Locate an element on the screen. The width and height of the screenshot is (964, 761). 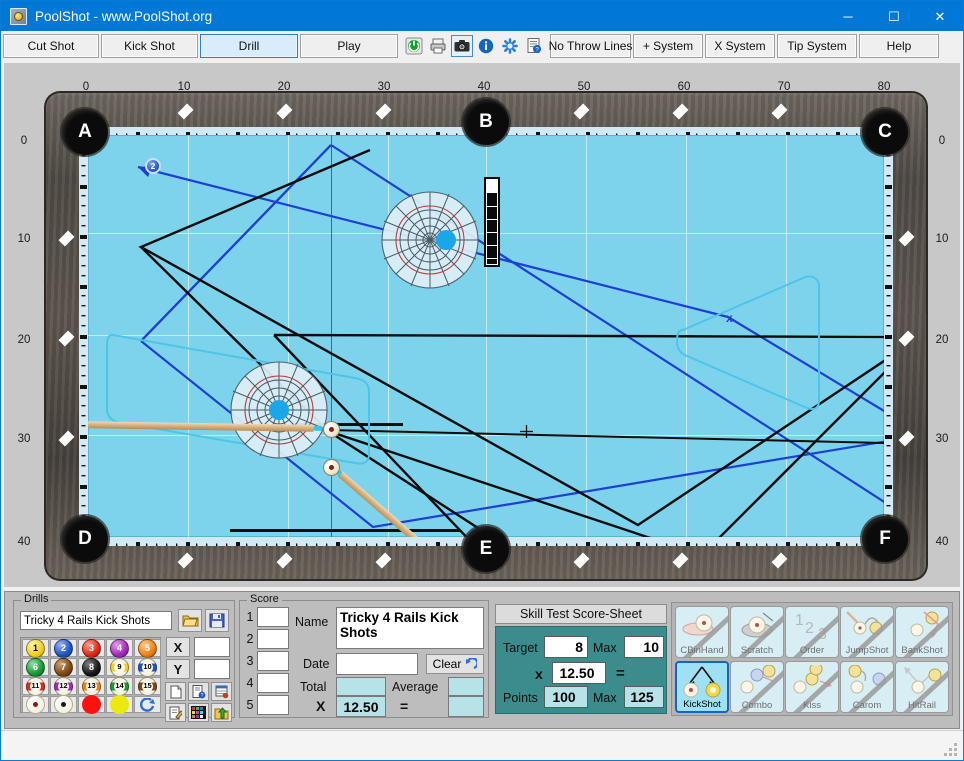
ball-button-15: 15 is located at coordinates (147, 686).